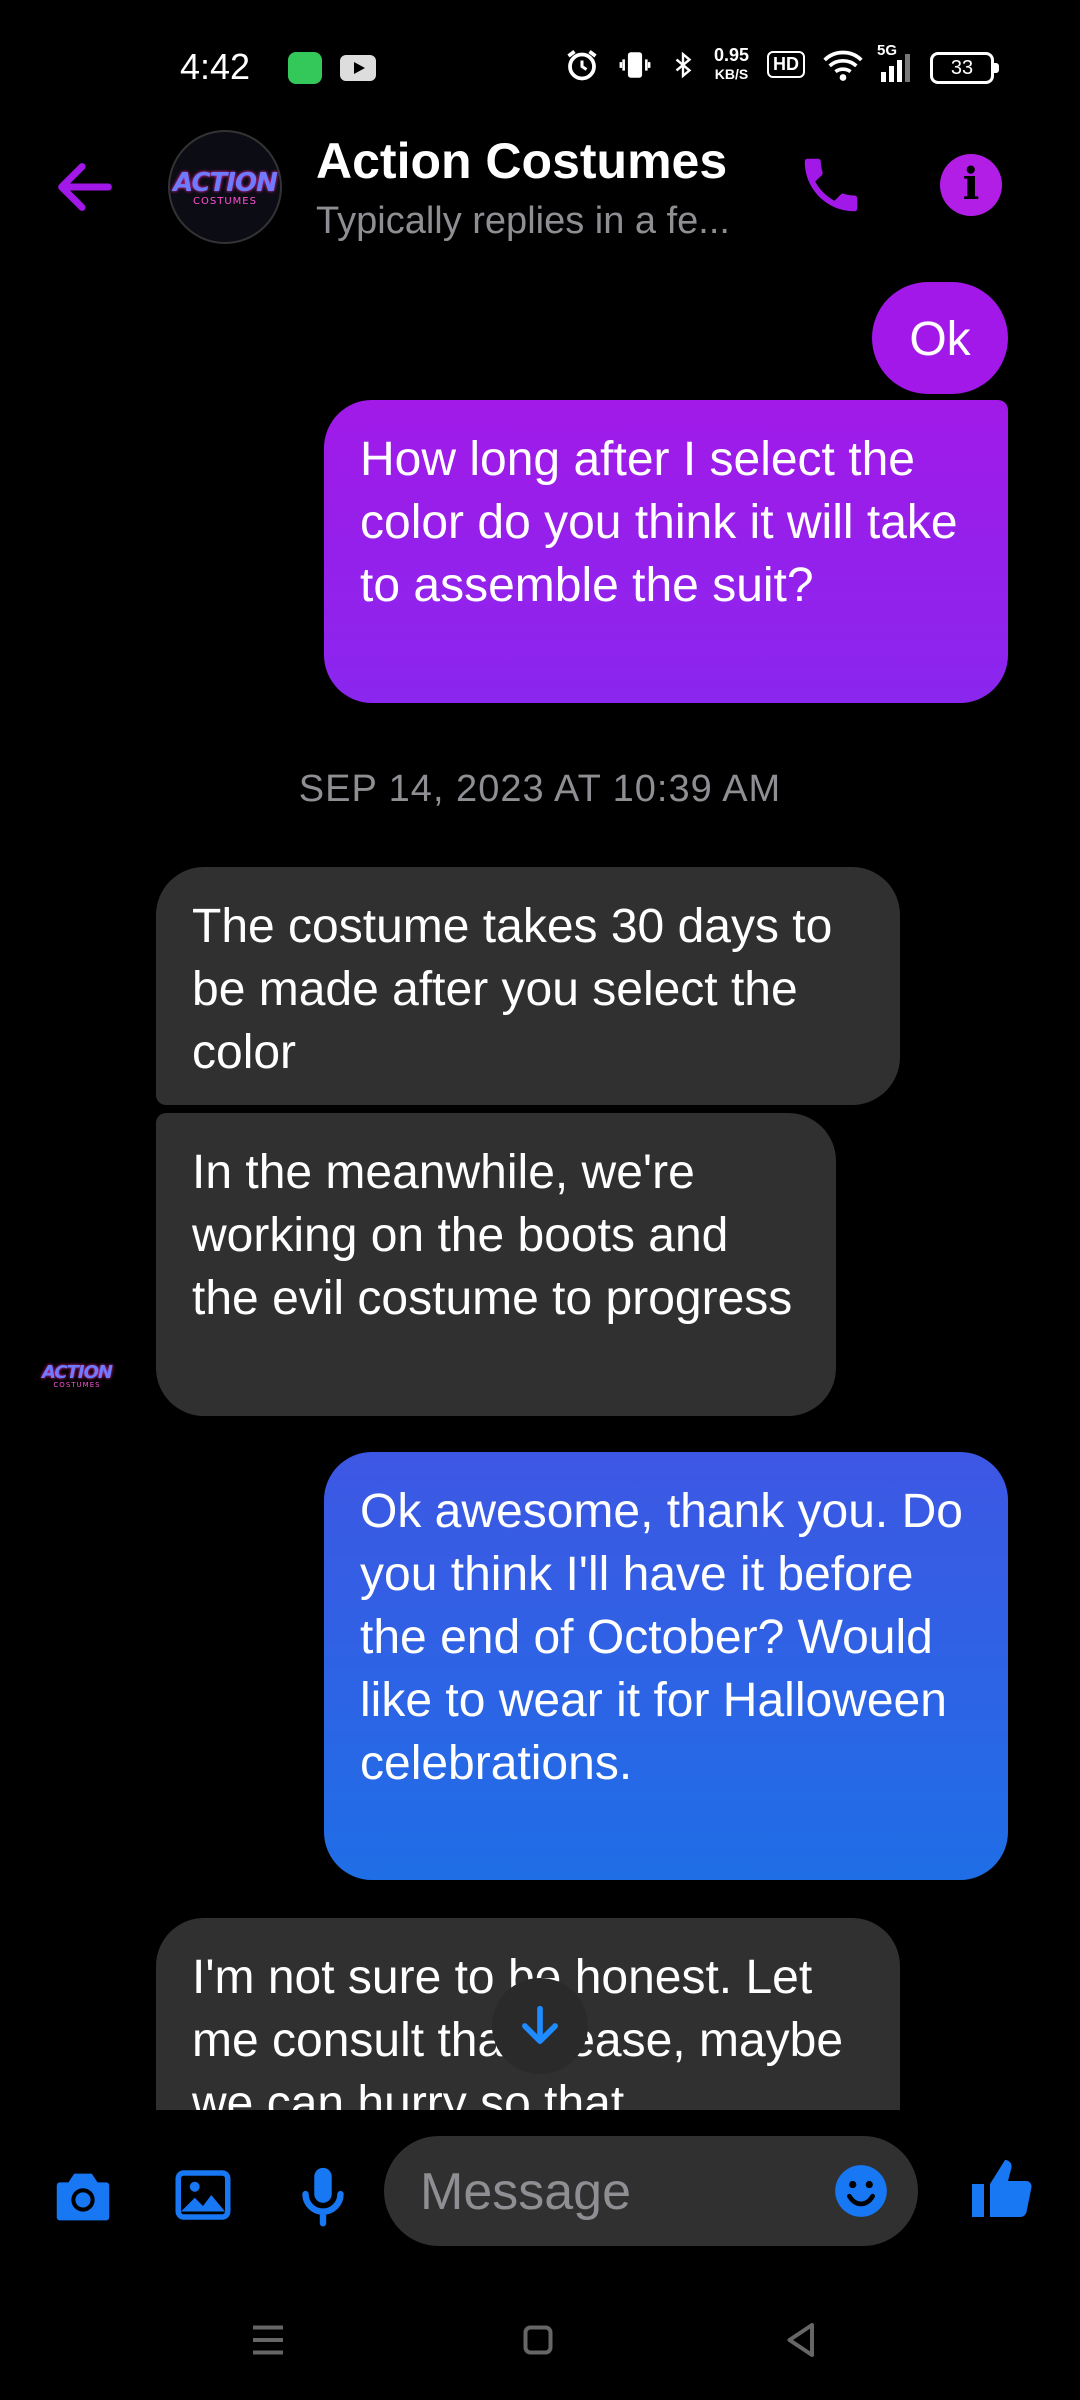 The height and width of the screenshot is (2400, 1080). I want to click on arrow-down-icon, so click(540, 2024).